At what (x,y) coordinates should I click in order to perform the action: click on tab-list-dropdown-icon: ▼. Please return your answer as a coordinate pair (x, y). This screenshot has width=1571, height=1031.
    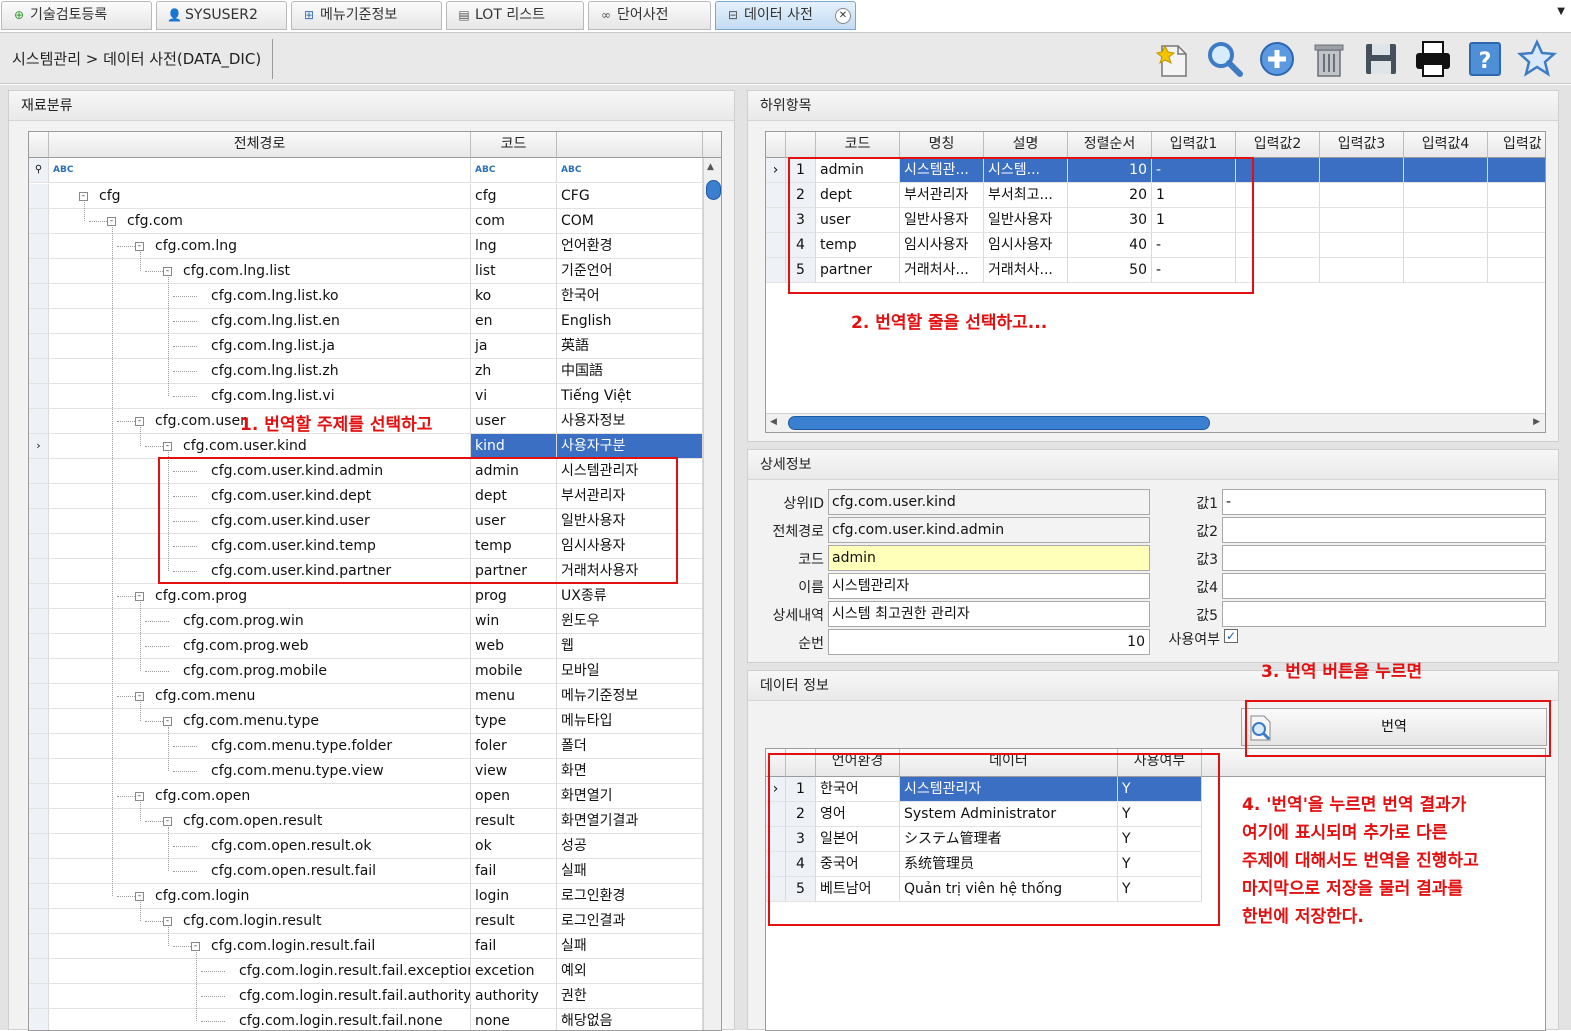
    Looking at the image, I should click on (1561, 11).